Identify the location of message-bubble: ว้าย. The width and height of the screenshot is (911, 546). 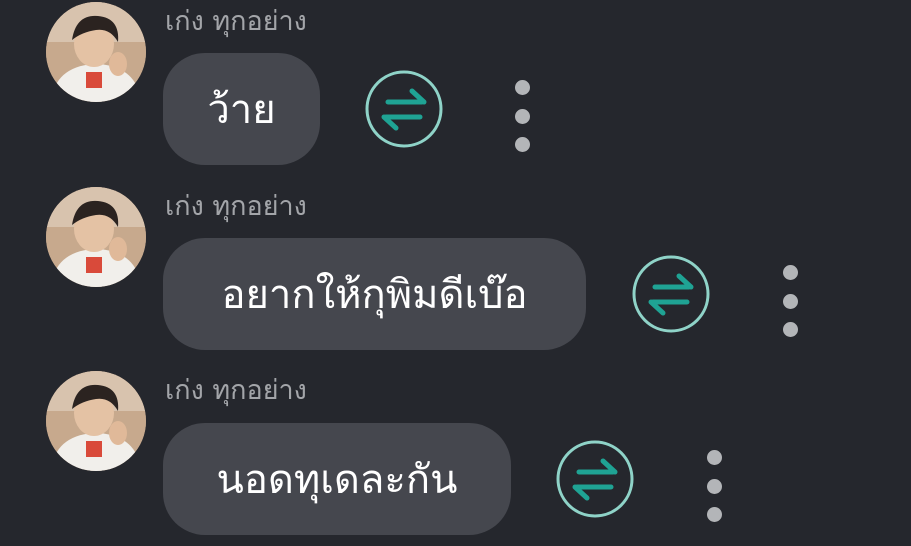
(241, 109).